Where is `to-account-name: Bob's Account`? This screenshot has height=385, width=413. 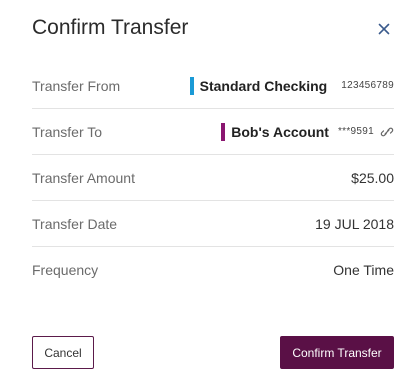
to-account-name: Bob's Account is located at coordinates (280, 131).